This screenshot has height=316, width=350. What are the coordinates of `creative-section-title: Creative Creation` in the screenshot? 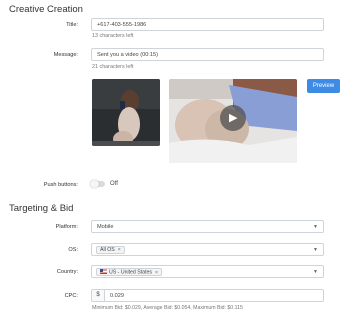 It's located at (46, 9).